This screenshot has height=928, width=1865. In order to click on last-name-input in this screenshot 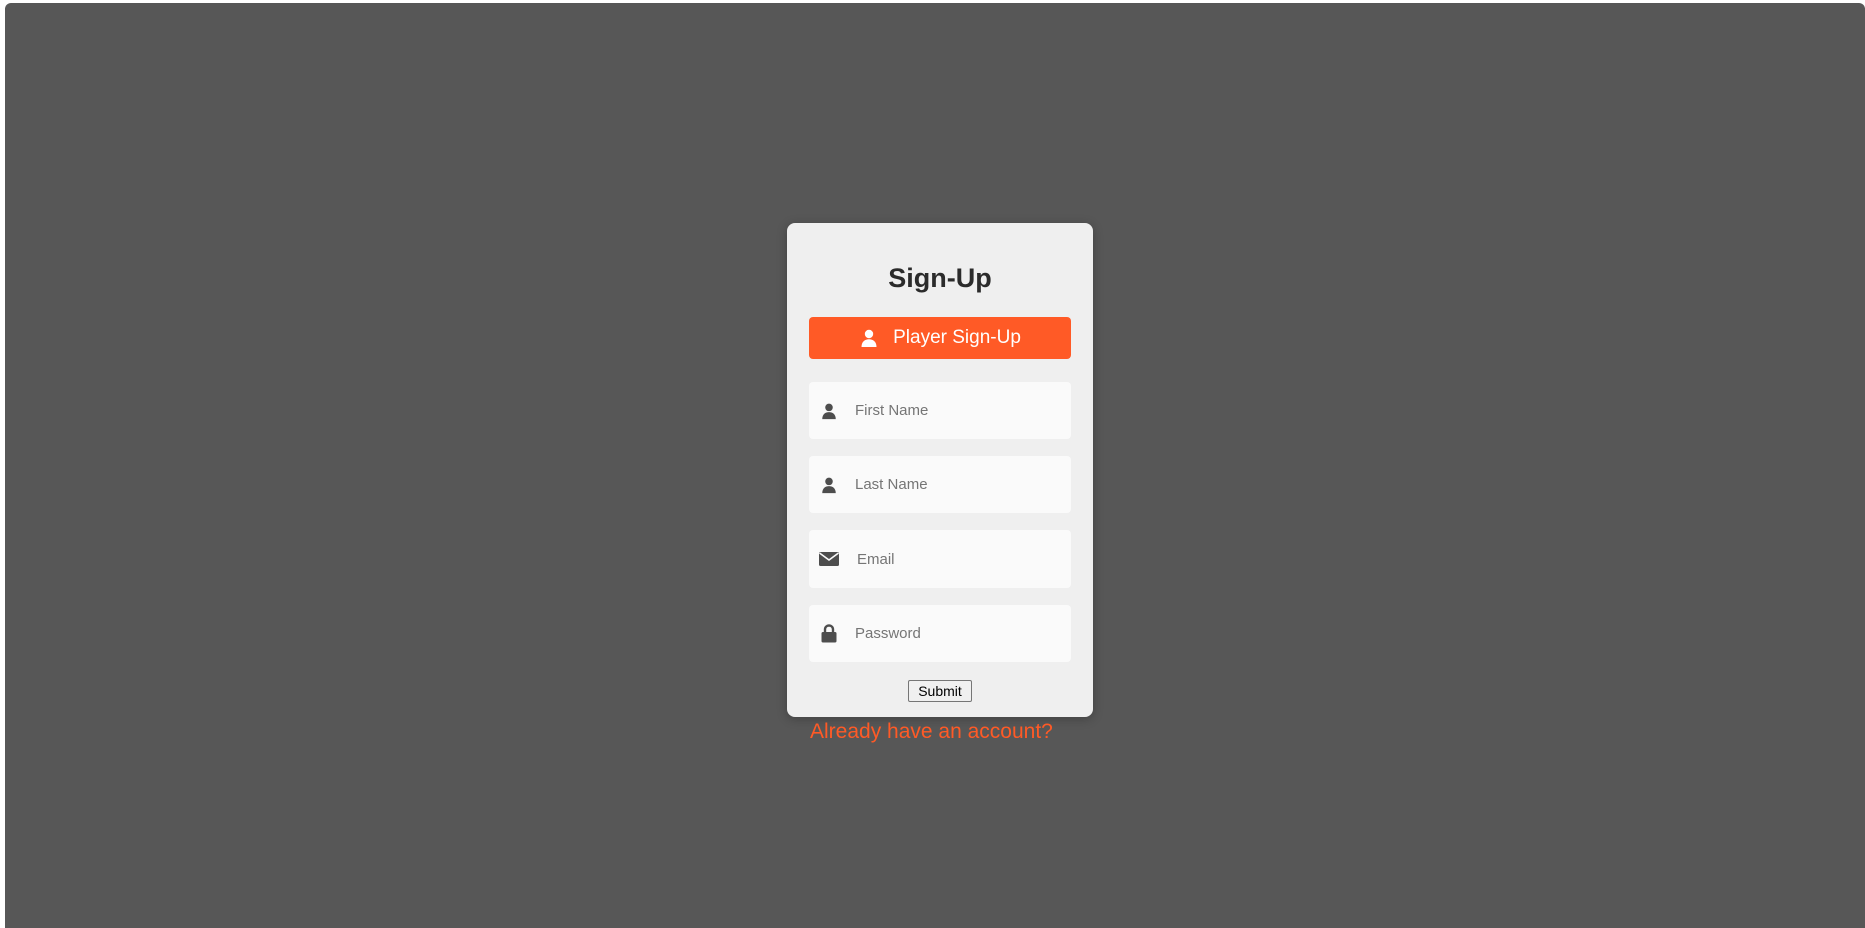, I will do `click(958, 484)`.